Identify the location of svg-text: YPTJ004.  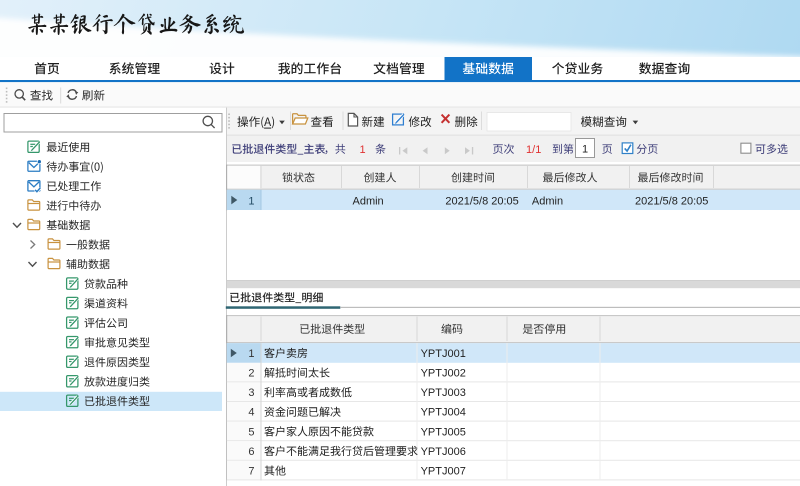
(443, 413).